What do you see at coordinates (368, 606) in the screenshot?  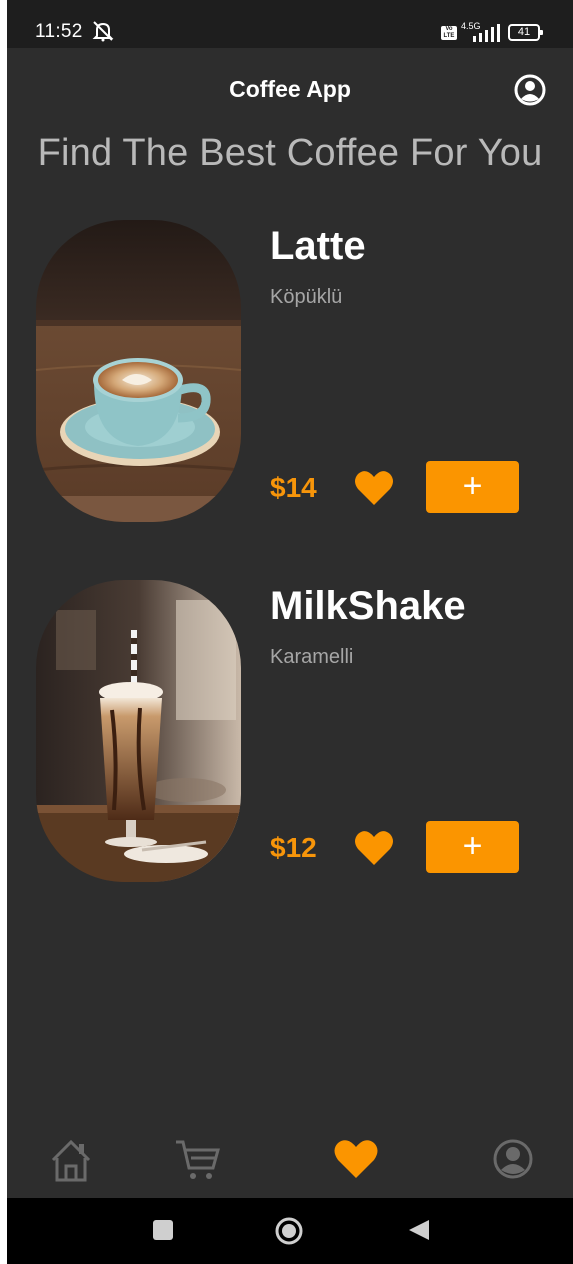 I see `product-name: MilkShake` at bounding box center [368, 606].